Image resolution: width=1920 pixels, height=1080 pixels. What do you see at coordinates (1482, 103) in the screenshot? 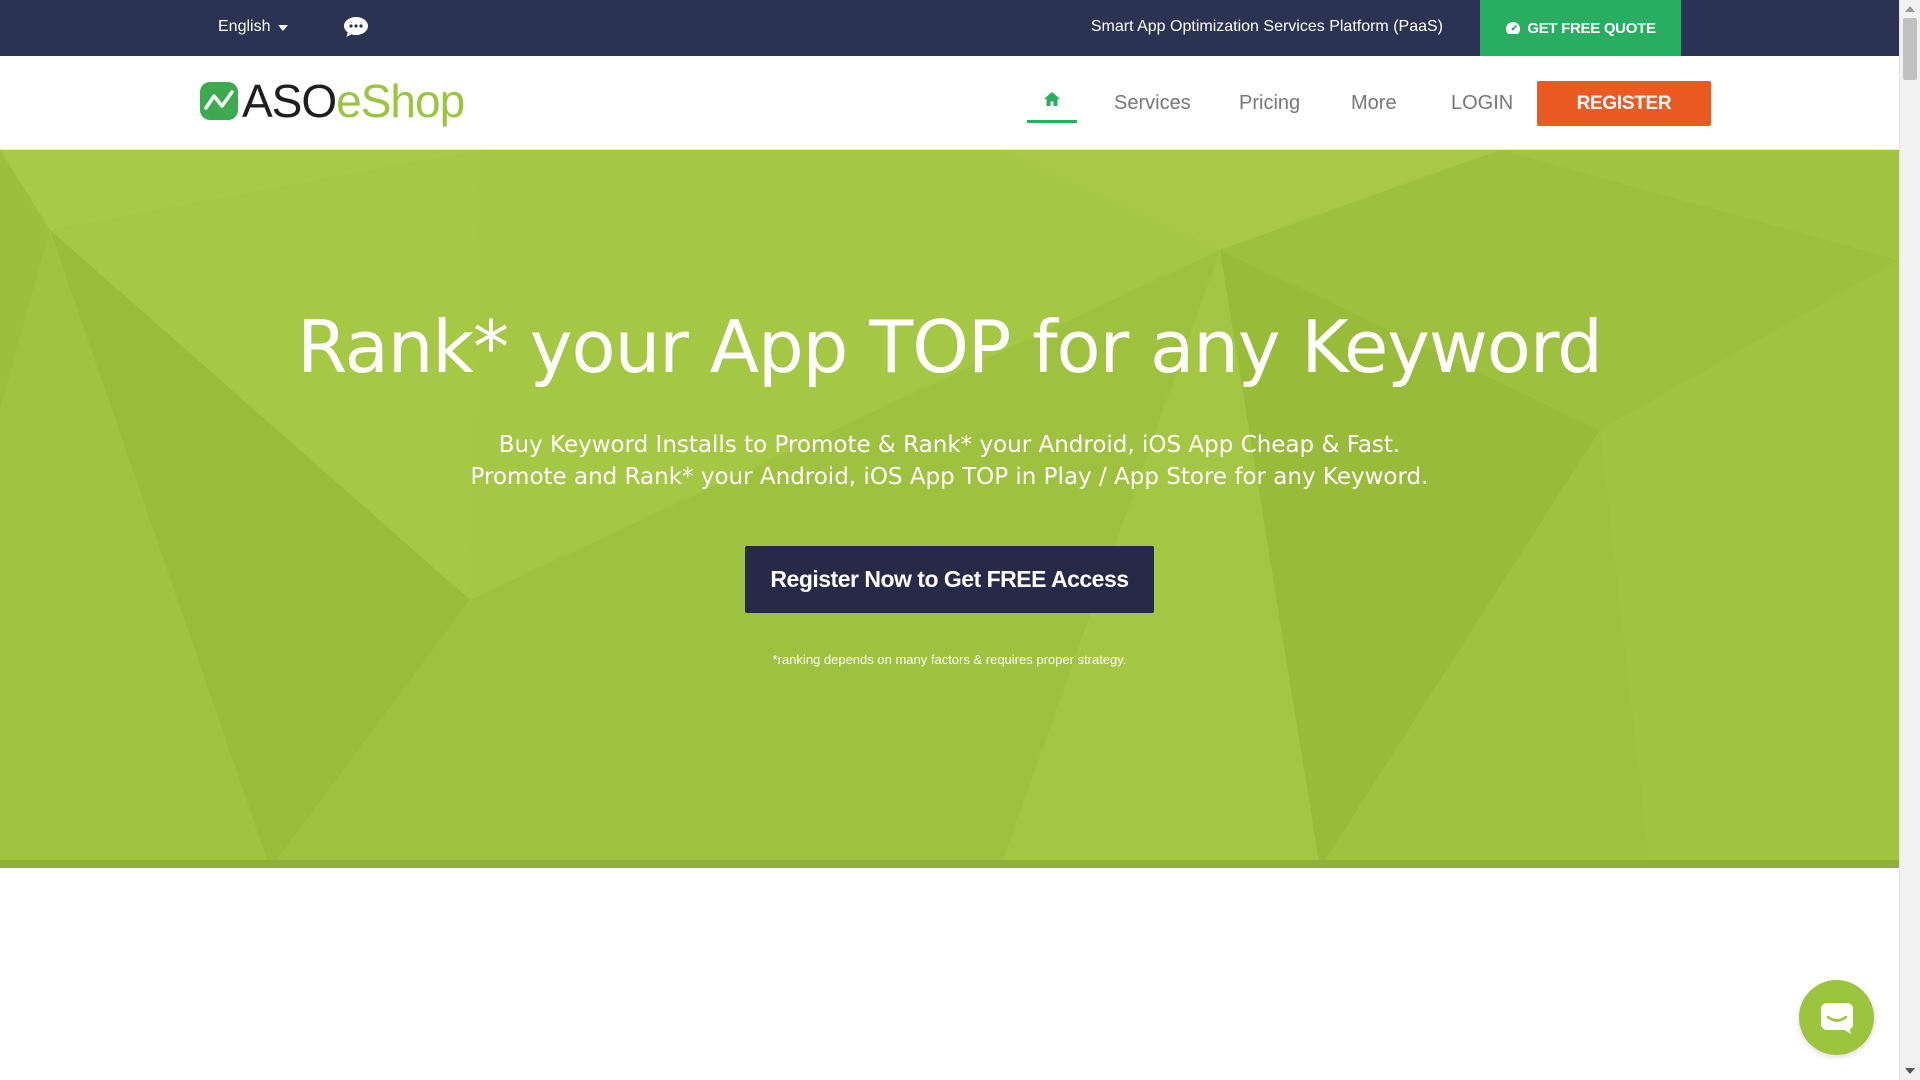
I see `nav-login: LOGIN` at bounding box center [1482, 103].